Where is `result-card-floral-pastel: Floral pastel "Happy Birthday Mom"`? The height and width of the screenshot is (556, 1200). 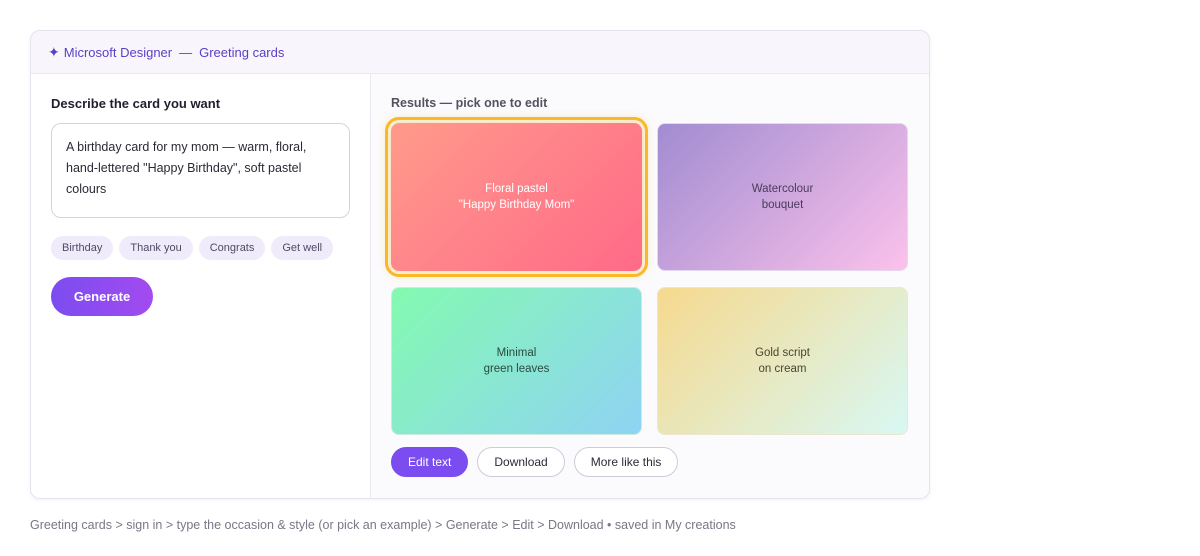
result-card-floral-pastel: Floral pastel "Happy Birthday Mom" is located at coordinates (516, 197).